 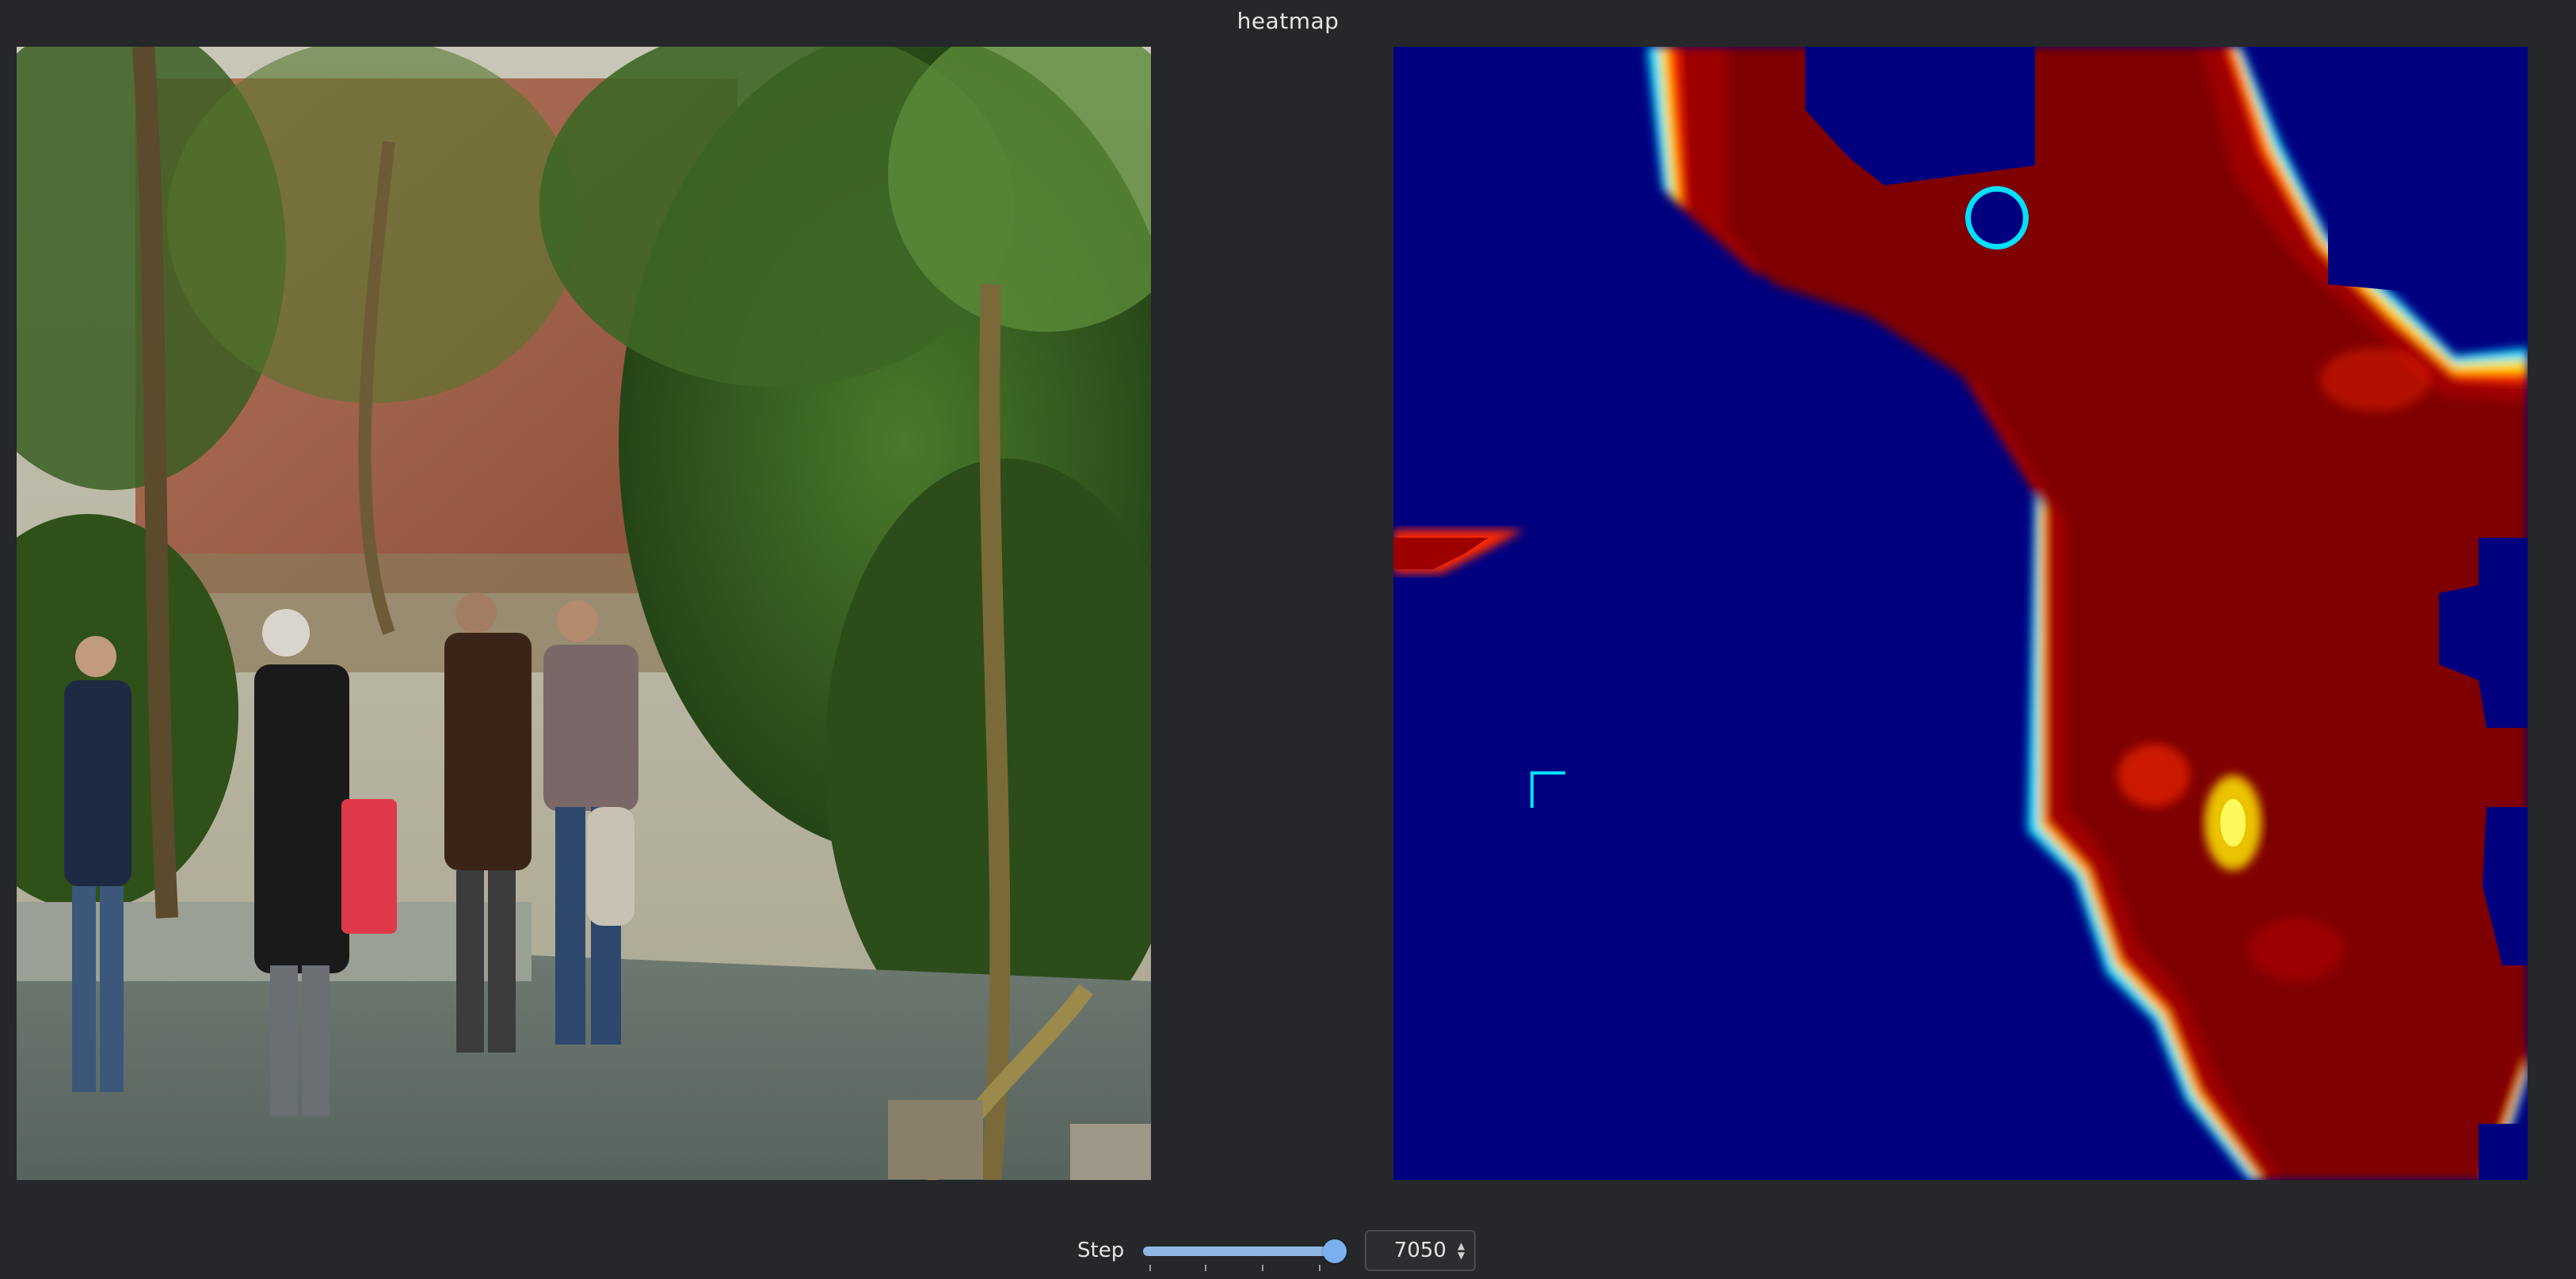 I want to click on step-slider, so click(x=1241, y=1253).